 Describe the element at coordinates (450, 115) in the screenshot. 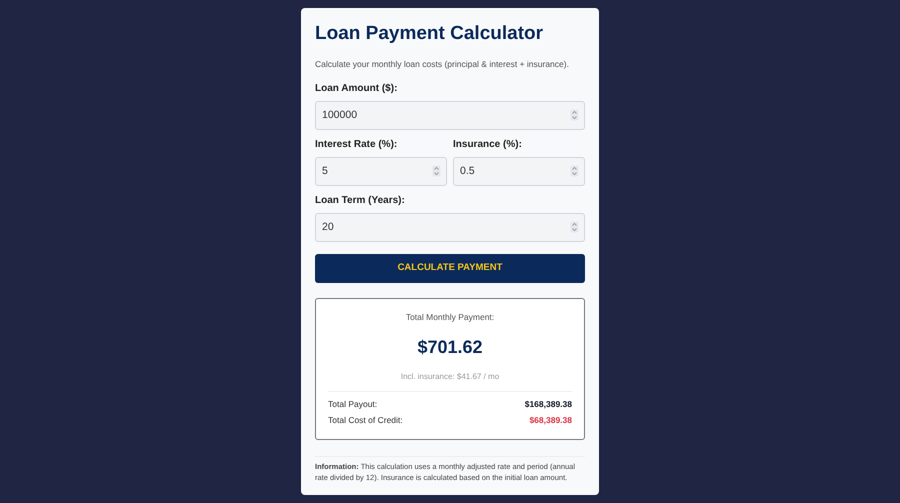

I see `number-input: 100000` at that location.